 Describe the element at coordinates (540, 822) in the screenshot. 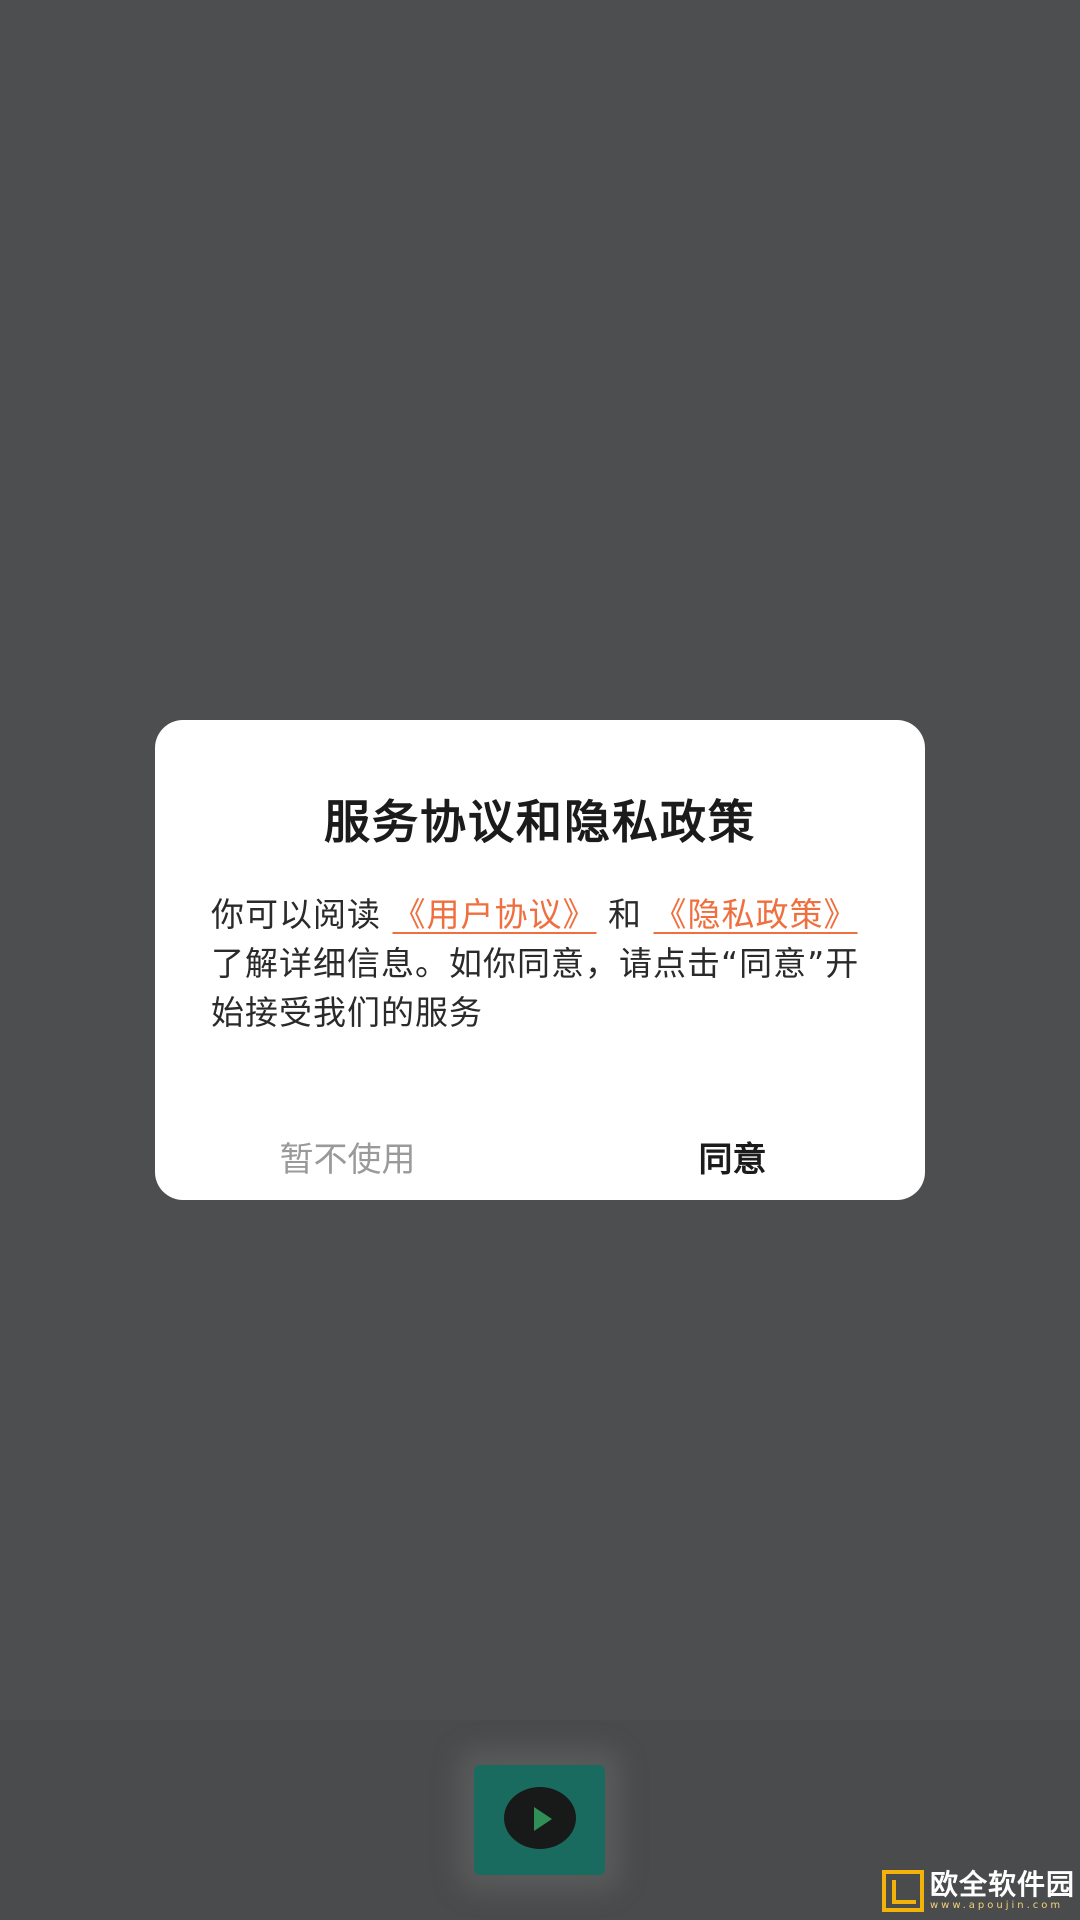

I see `dialog-title: 服务协议和隐私政策` at that location.